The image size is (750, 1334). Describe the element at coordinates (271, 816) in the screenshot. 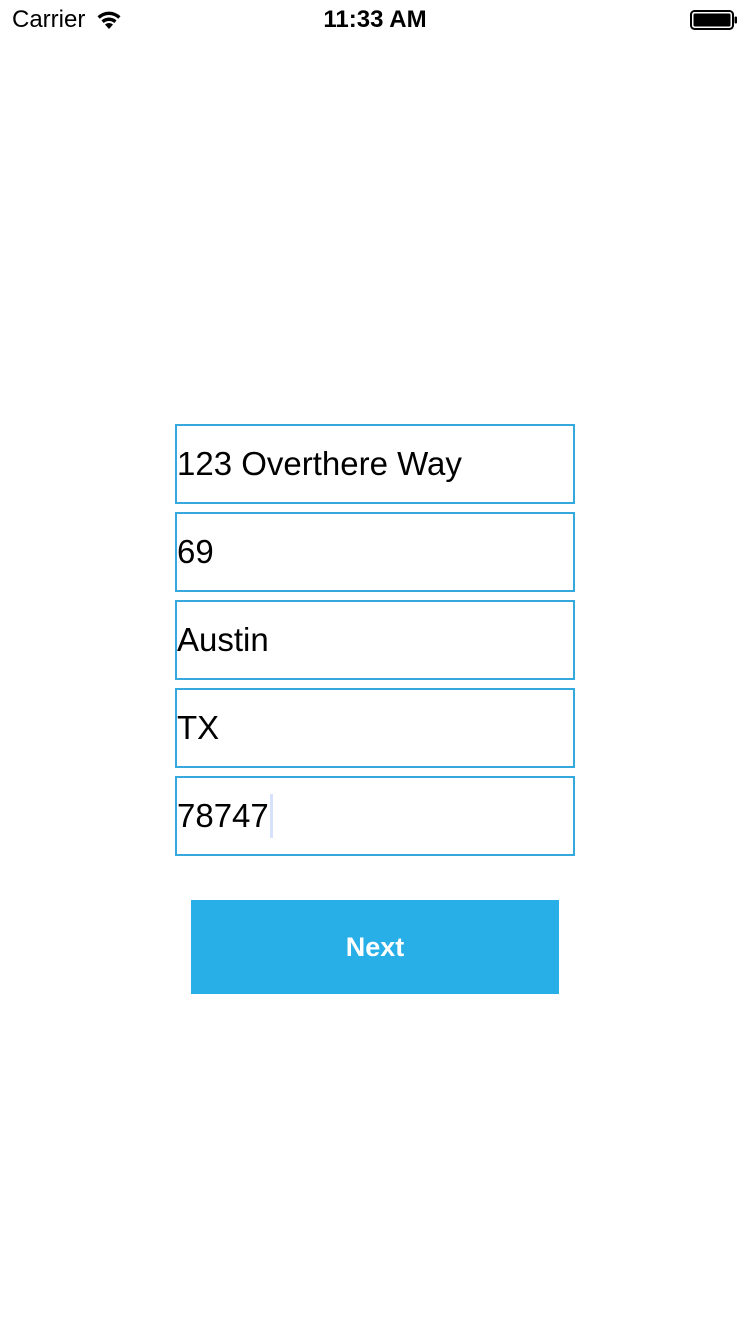

I see `text-cursor` at that location.